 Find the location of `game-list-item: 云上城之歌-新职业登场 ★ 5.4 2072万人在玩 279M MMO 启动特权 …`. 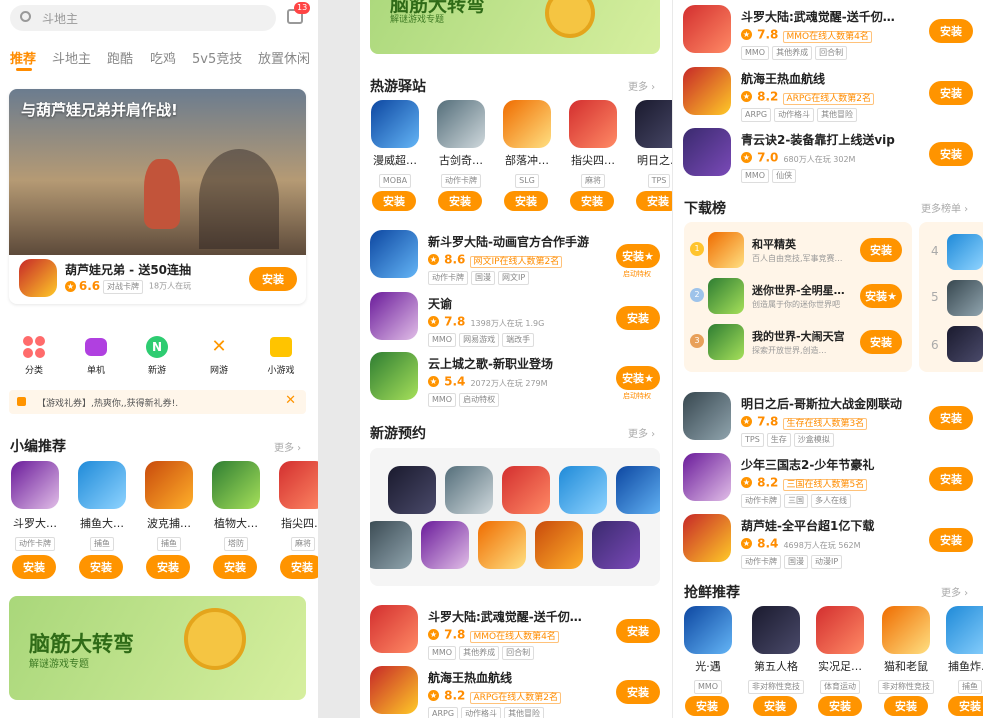

game-list-item: 云上城之歌-新职业登场 ★ 5.4 2072万人在玩 279M MMO 启动特权 … is located at coordinates (516, 379).